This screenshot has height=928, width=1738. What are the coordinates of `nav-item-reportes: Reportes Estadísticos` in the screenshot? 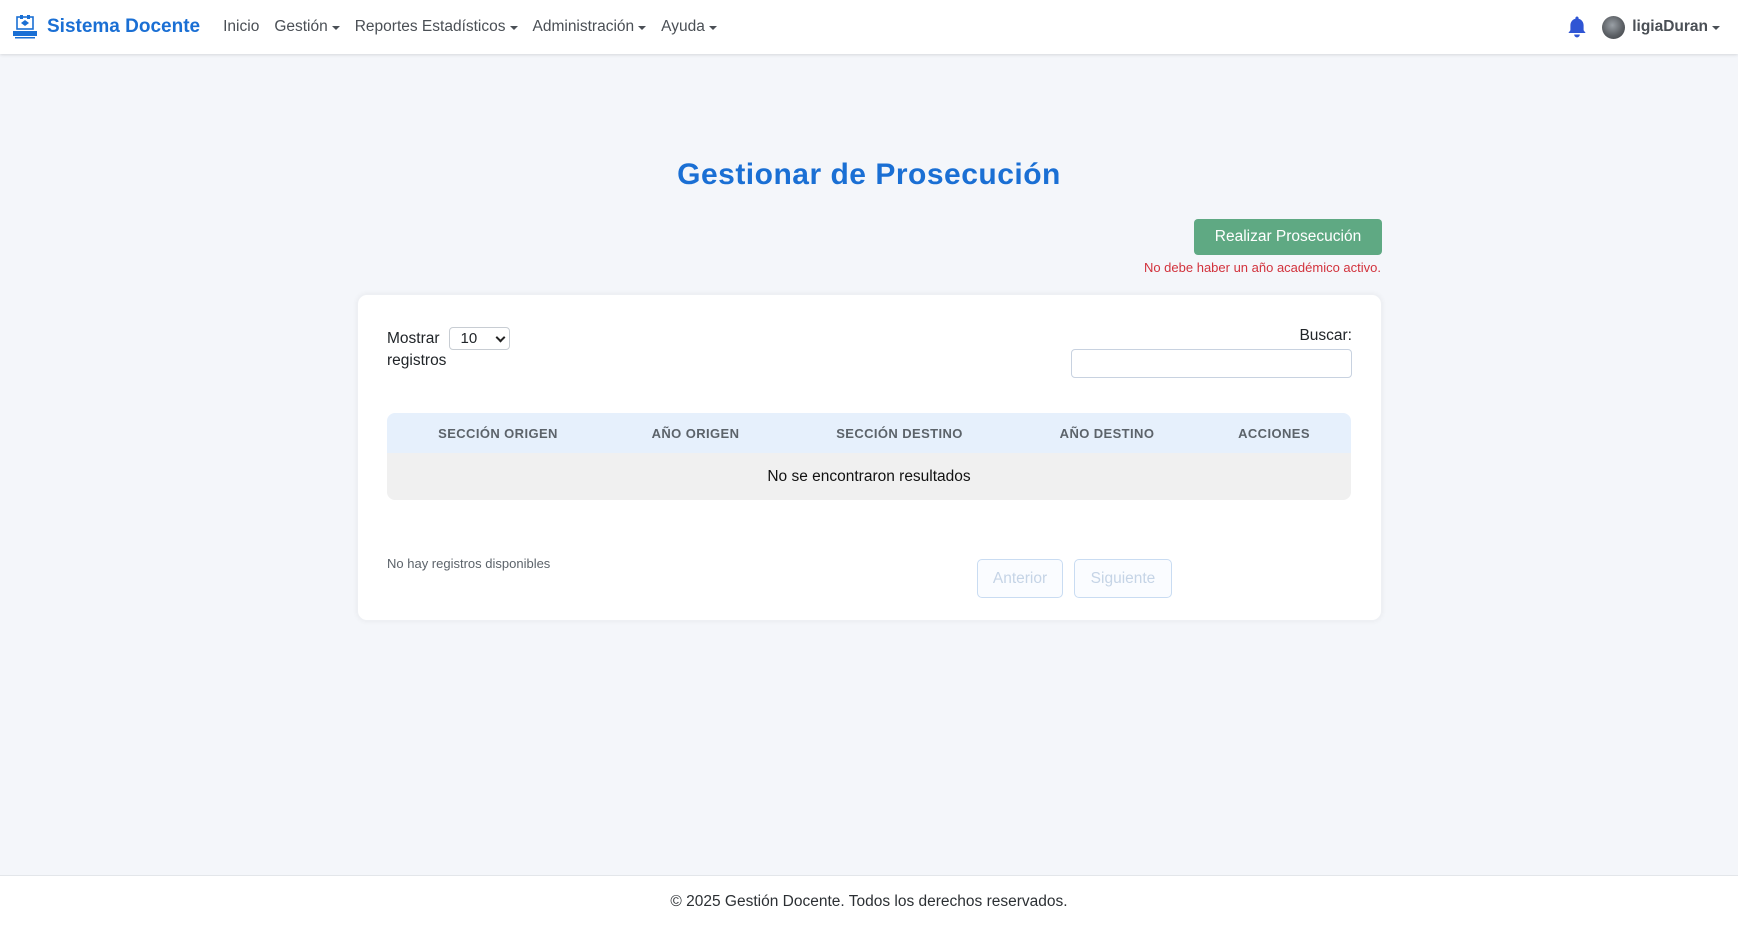 It's located at (436, 27).